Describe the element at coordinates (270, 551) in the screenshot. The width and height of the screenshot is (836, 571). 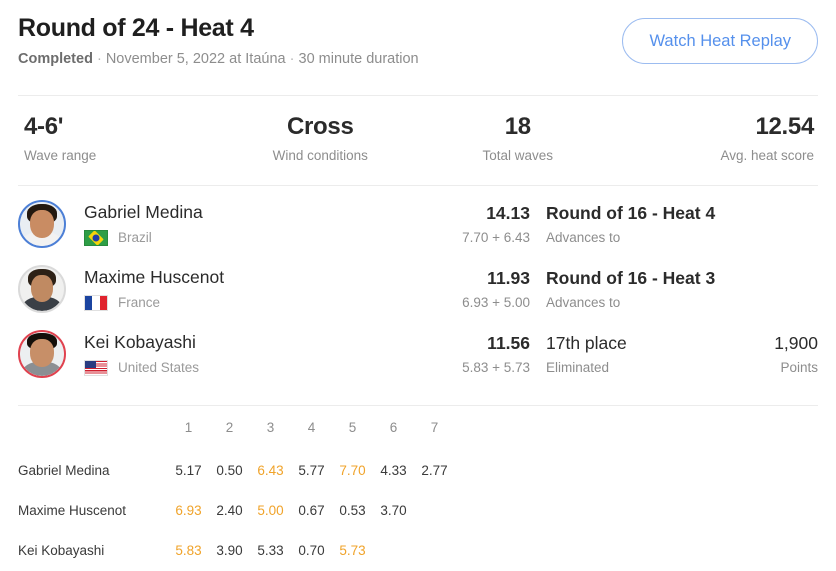
I see `wave-score-cell: 5.33` at that location.